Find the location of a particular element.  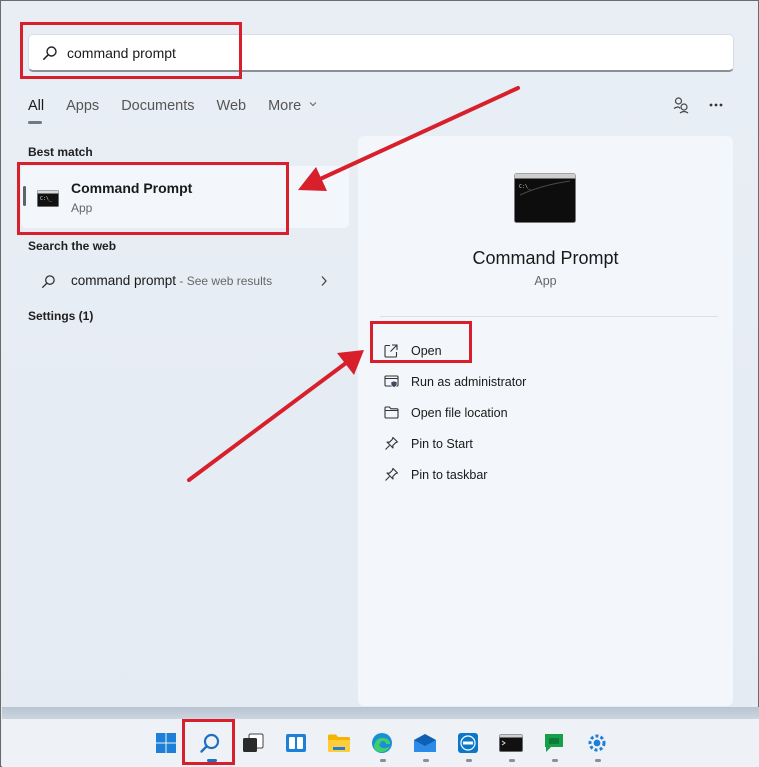

dell-icon is located at coordinates (468, 743).